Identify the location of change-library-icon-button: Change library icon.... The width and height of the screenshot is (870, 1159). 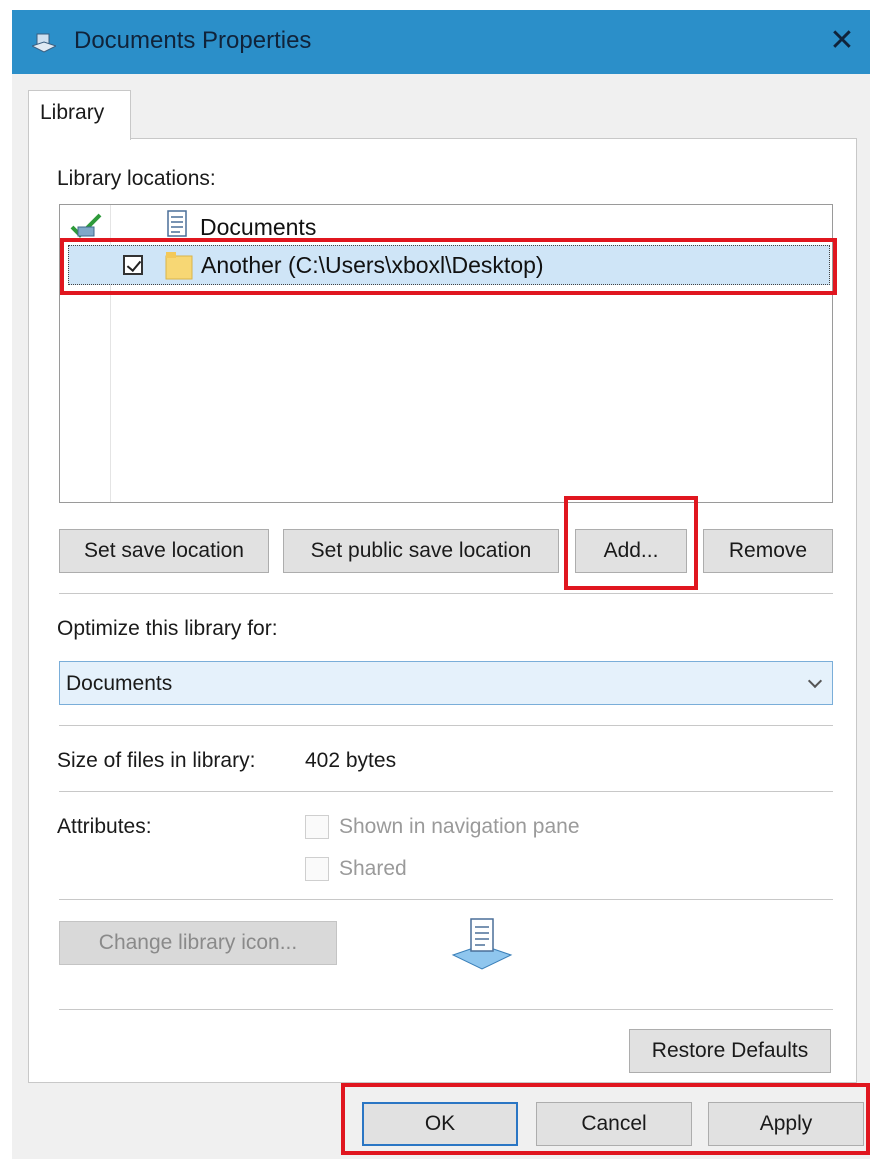
(198, 943).